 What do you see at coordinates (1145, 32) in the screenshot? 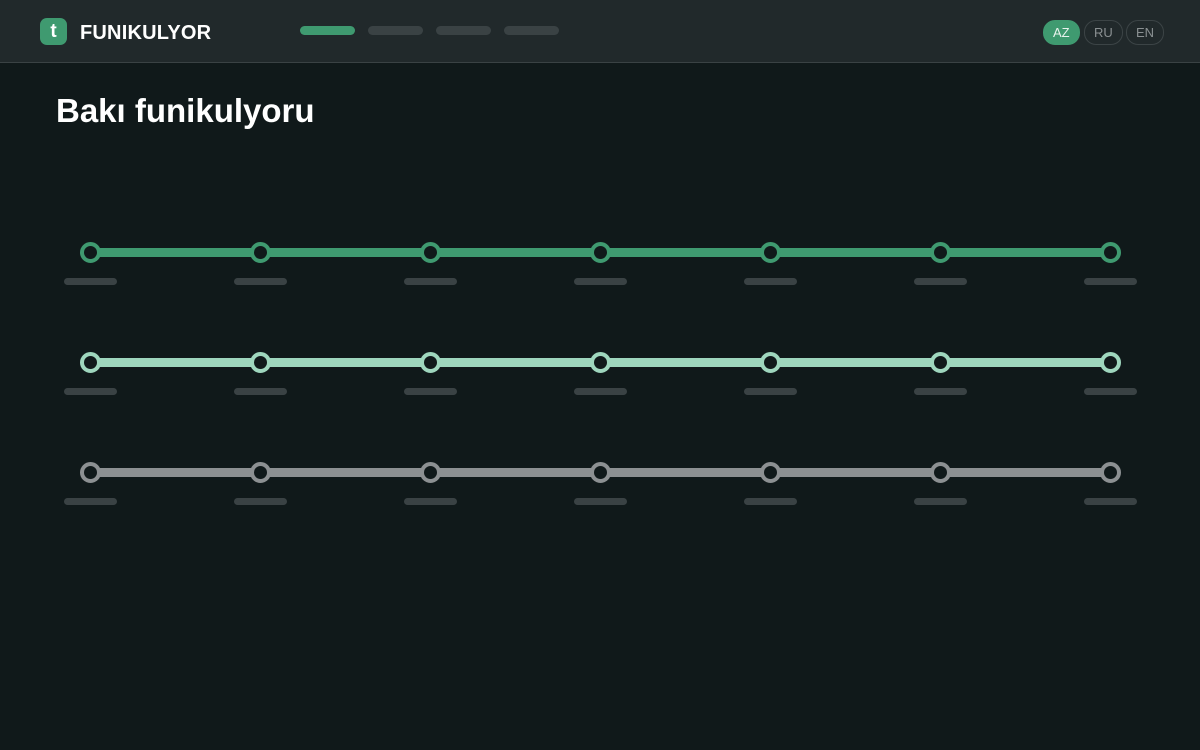
I see `language-en-button: EN` at bounding box center [1145, 32].